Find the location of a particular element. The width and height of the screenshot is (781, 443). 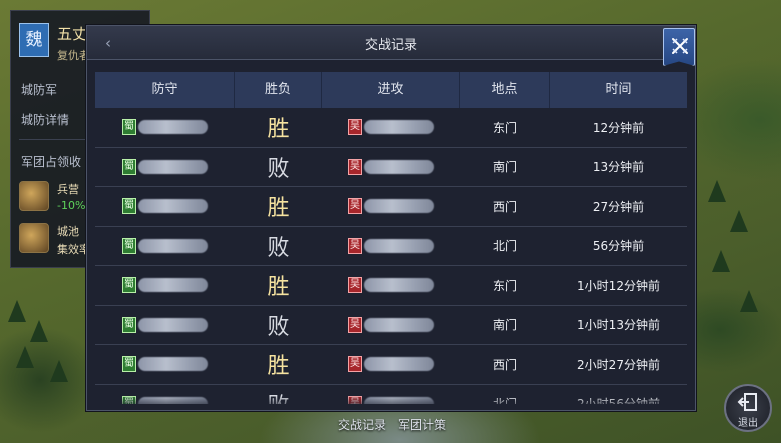

tab-battle-record: 交战记录 is located at coordinates (362, 424).